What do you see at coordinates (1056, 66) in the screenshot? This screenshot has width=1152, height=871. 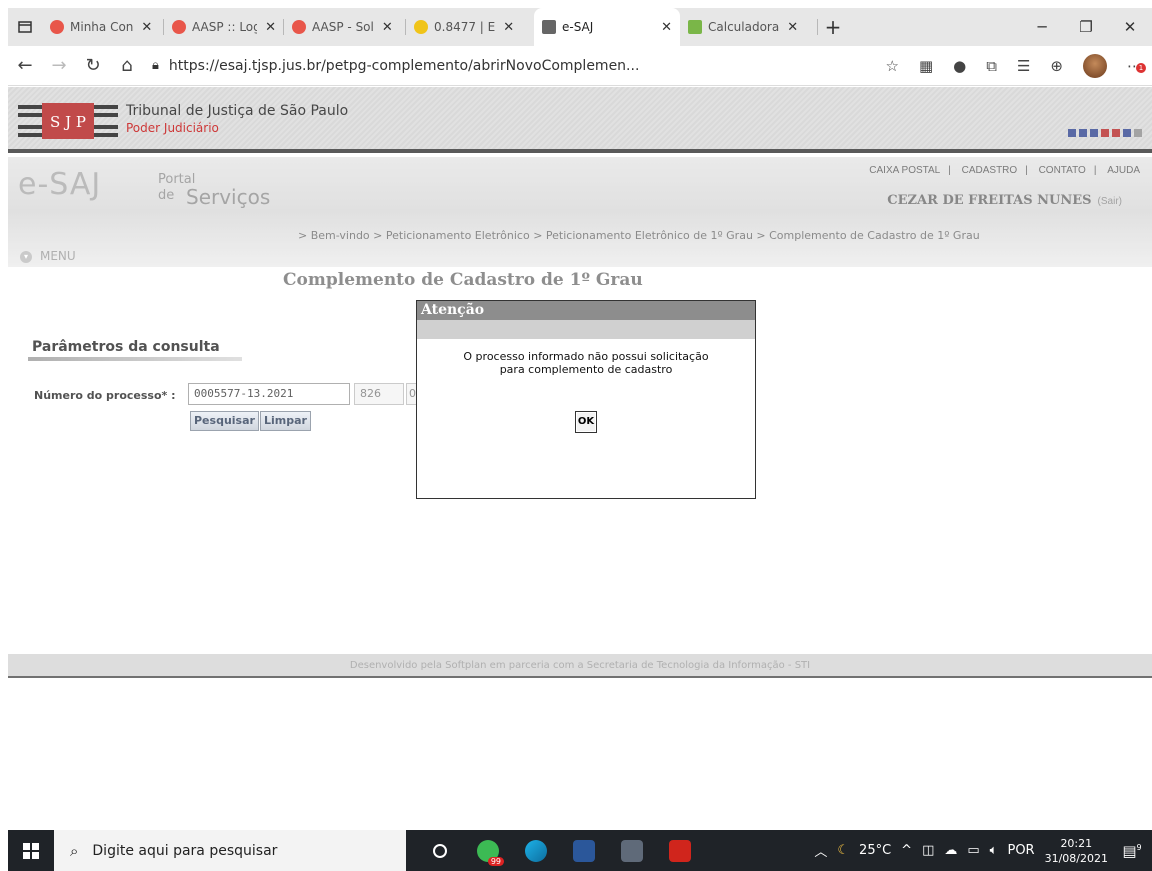 I see `collections-icon: ⊕` at bounding box center [1056, 66].